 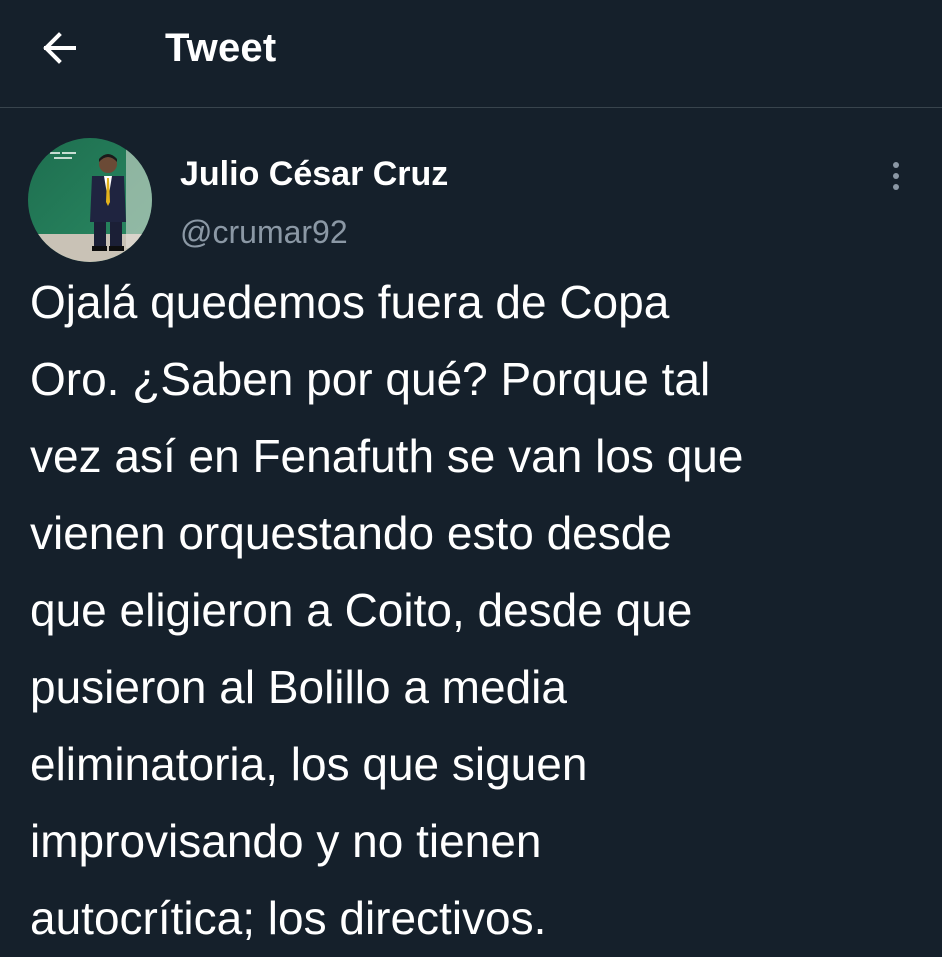 I want to click on tweet-text-line: vez así en Fenafuth se van los que, so click(x=387, y=456).